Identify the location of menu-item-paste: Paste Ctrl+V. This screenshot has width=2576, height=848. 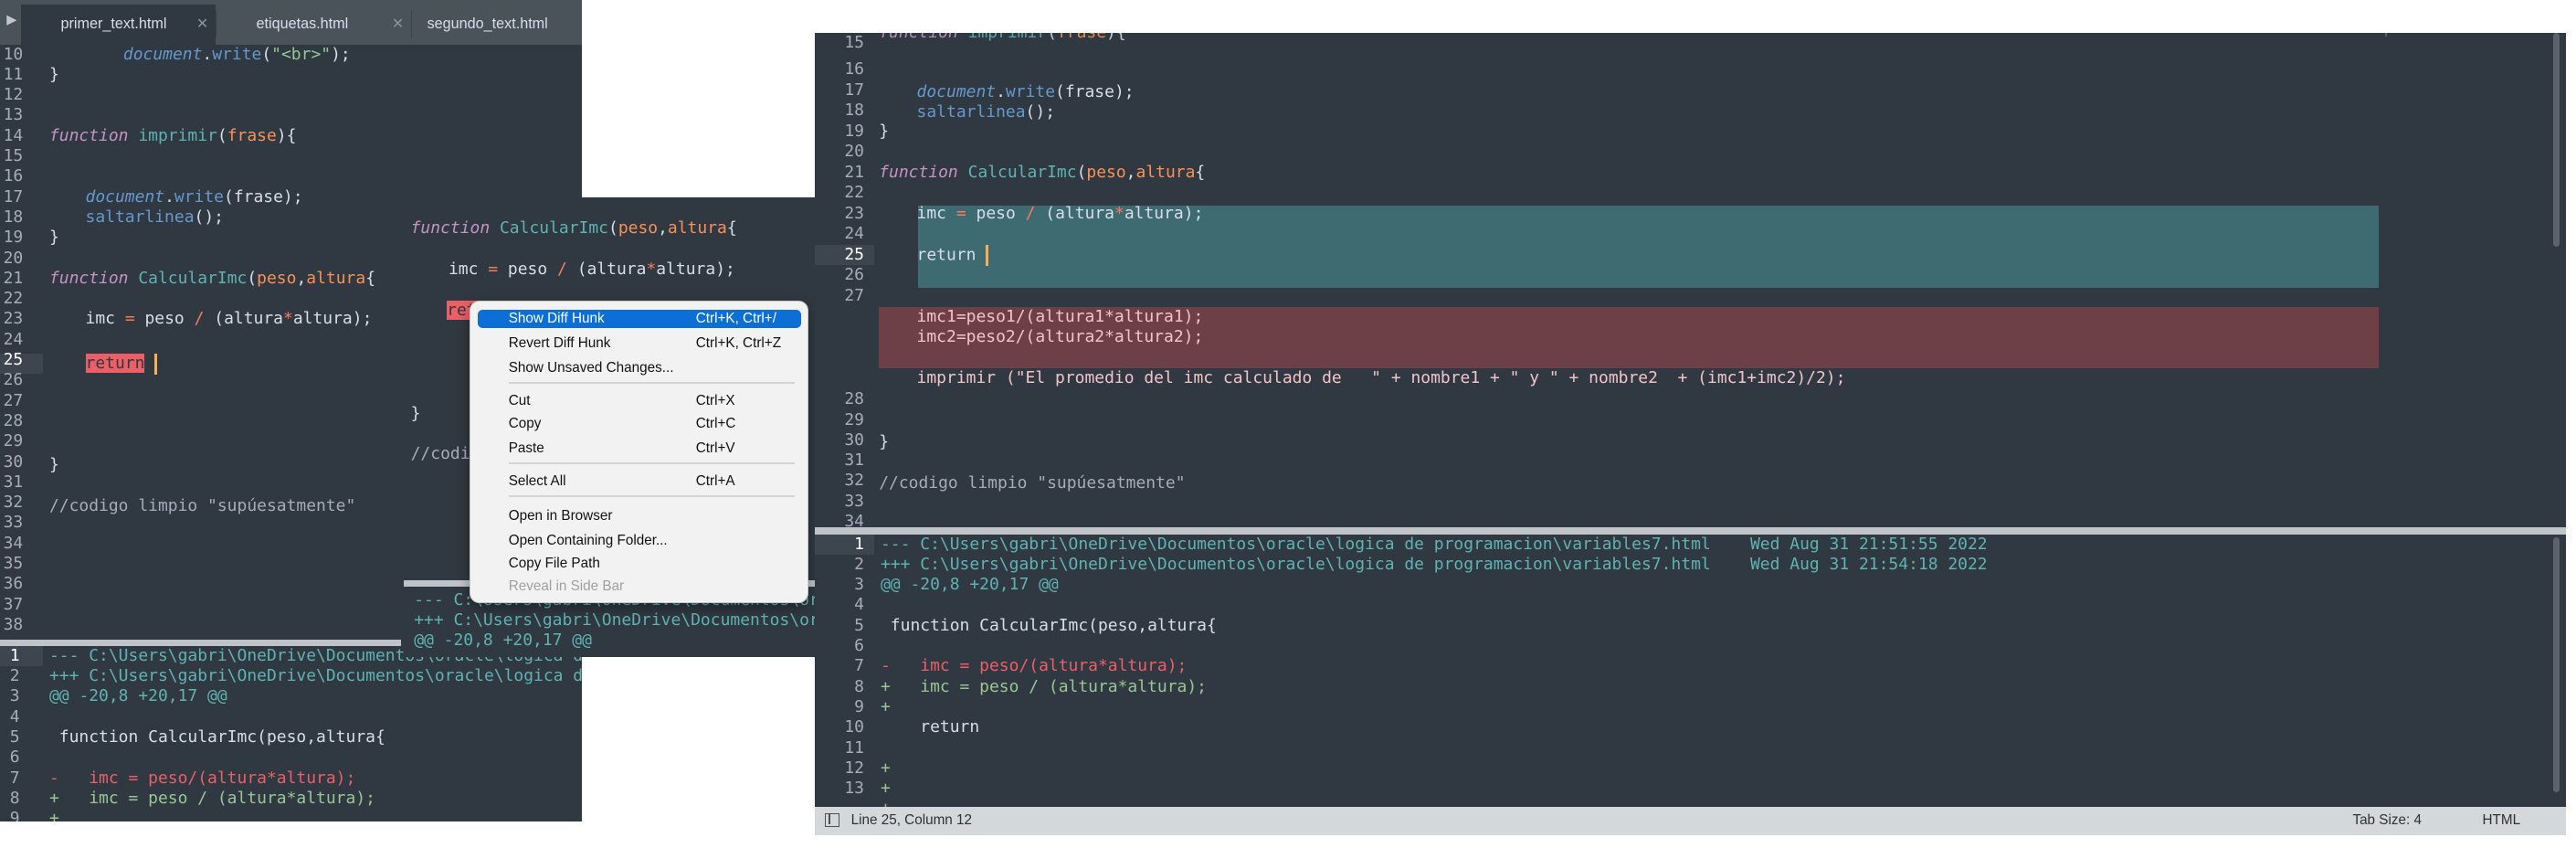
(639, 449).